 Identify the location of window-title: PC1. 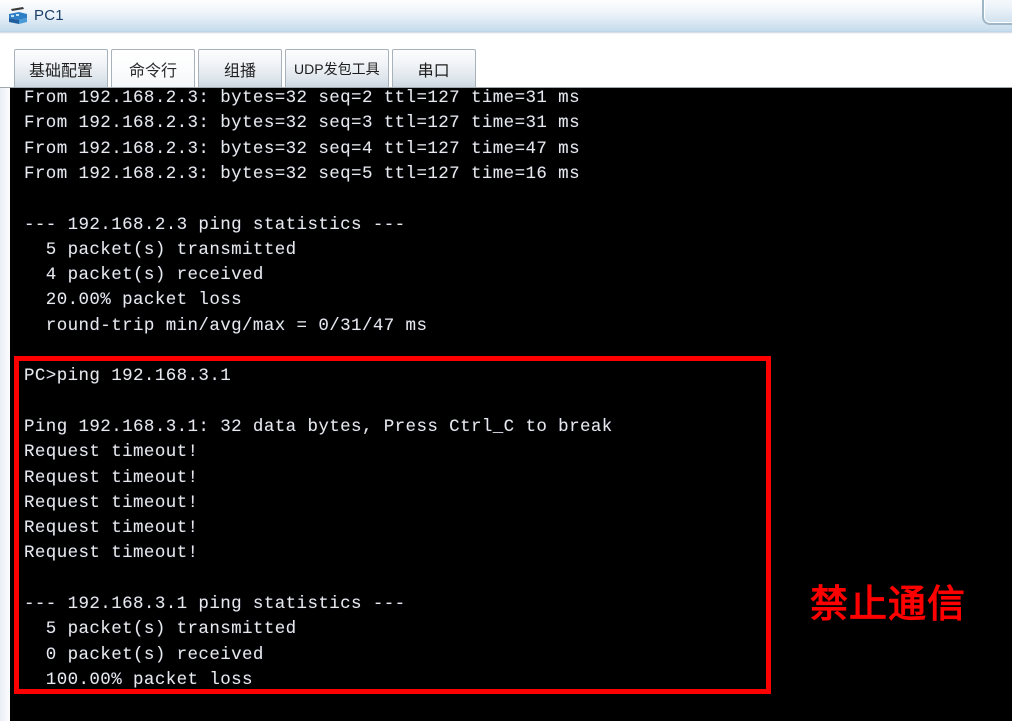
(49, 15).